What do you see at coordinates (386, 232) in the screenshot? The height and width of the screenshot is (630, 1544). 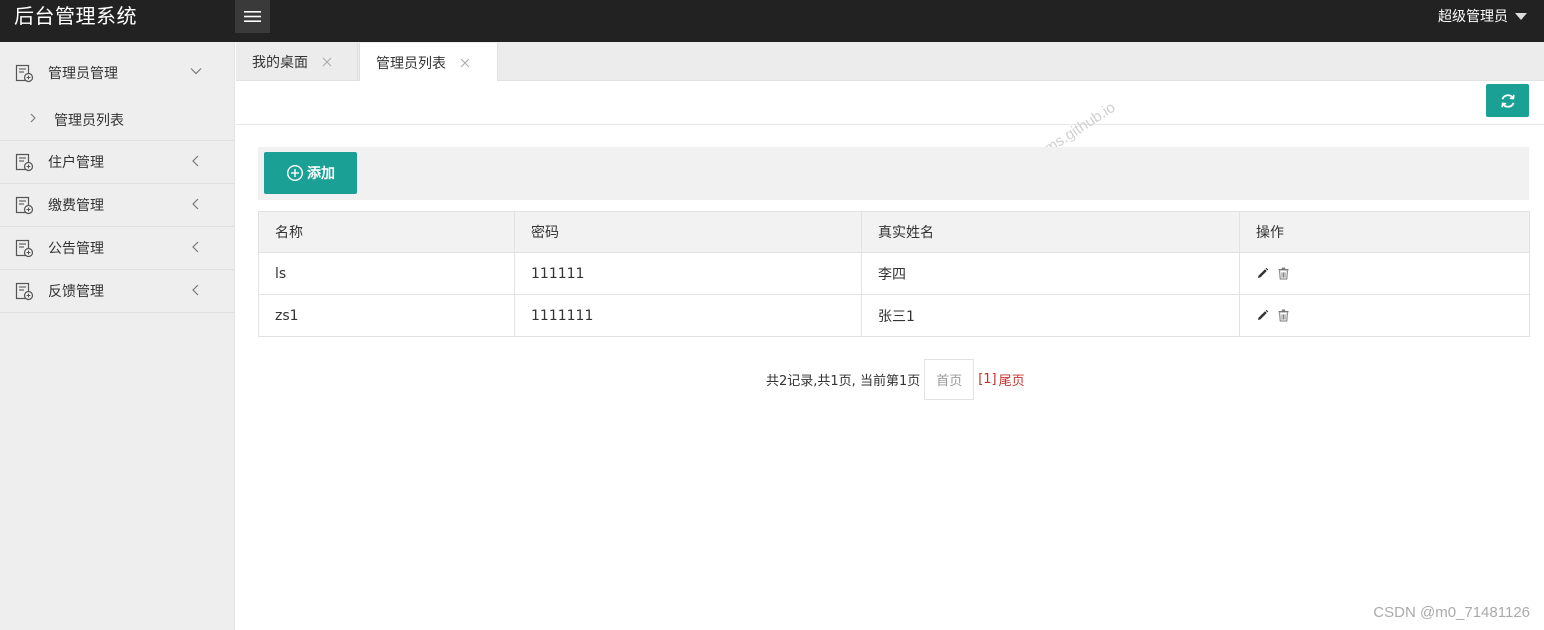 I see `column-header-name: 名称` at bounding box center [386, 232].